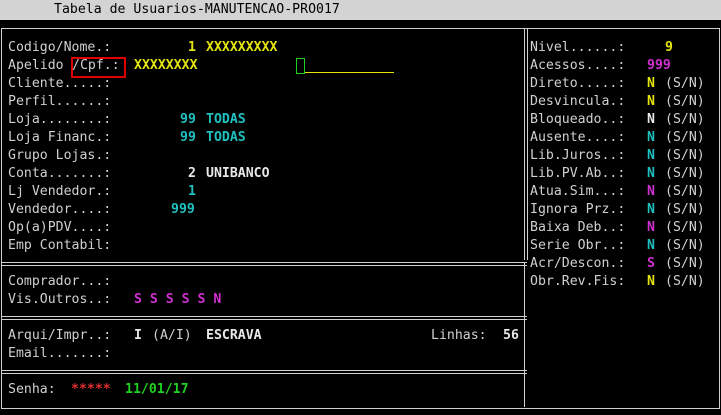 The width and height of the screenshot is (721, 415). What do you see at coordinates (511, 336) in the screenshot?
I see `linhas-value: 56` at bounding box center [511, 336].